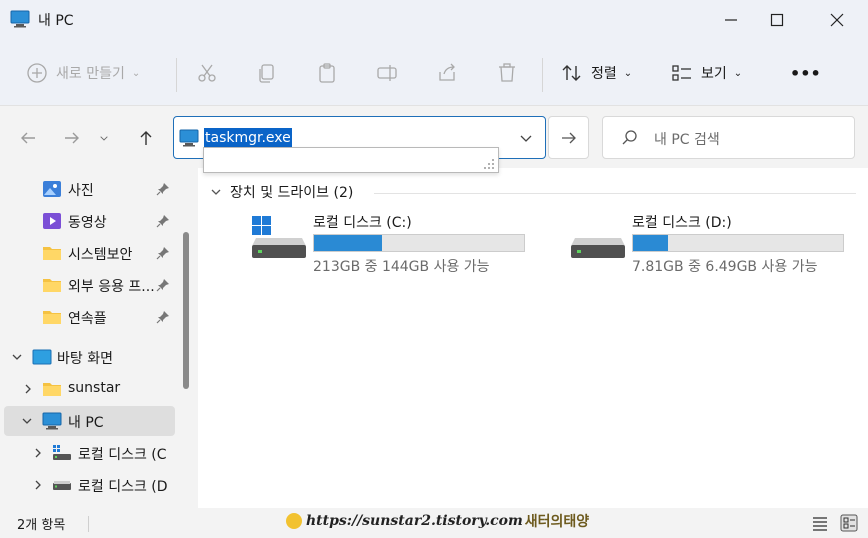  I want to click on status-bar: 2개 항목 https://sunstar2.tistory.com 새터의태양, so click(434, 523).